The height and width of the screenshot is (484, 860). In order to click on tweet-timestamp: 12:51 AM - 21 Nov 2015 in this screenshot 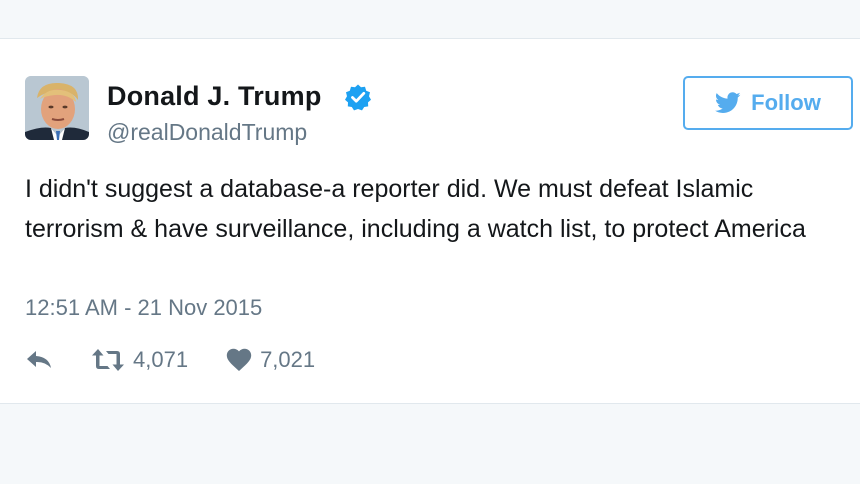, I will do `click(143, 308)`.